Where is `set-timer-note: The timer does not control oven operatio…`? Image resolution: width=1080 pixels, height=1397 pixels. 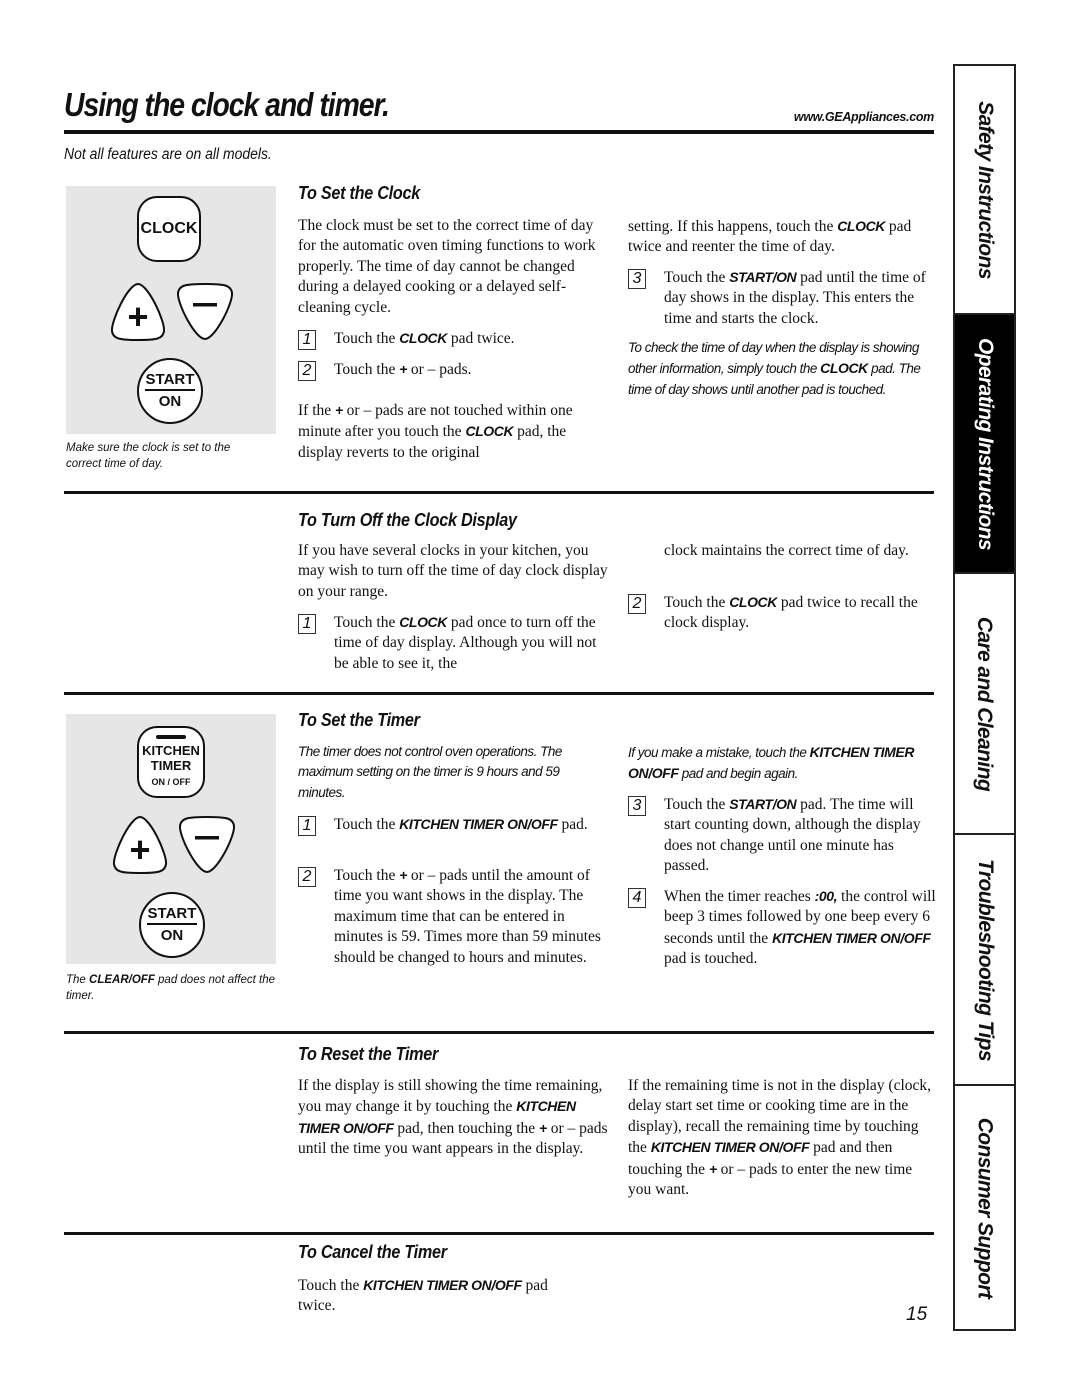 set-timer-note: The timer does not control oven operatio… is located at coordinates (430, 772).